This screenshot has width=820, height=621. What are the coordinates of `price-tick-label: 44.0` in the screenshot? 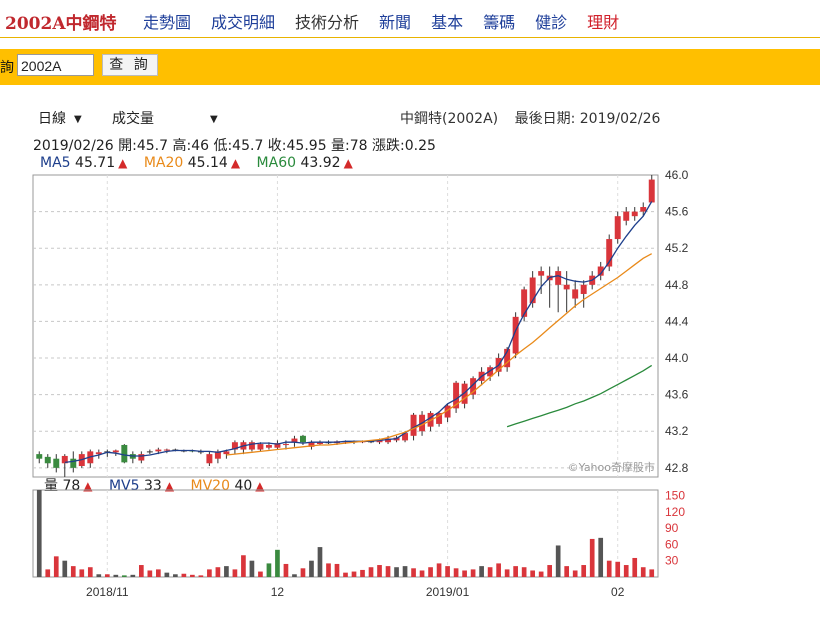 It's located at (677, 358).